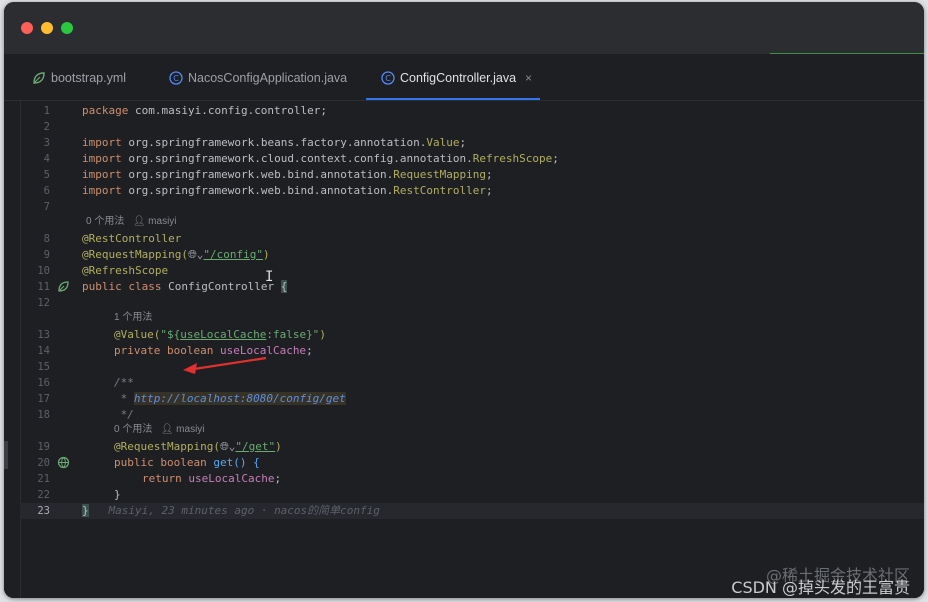 The image size is (928, 602). What do you see at coordinates (46, 255) in the screenshot?
I see `line-number: 9` at bounding box center [46, 255].